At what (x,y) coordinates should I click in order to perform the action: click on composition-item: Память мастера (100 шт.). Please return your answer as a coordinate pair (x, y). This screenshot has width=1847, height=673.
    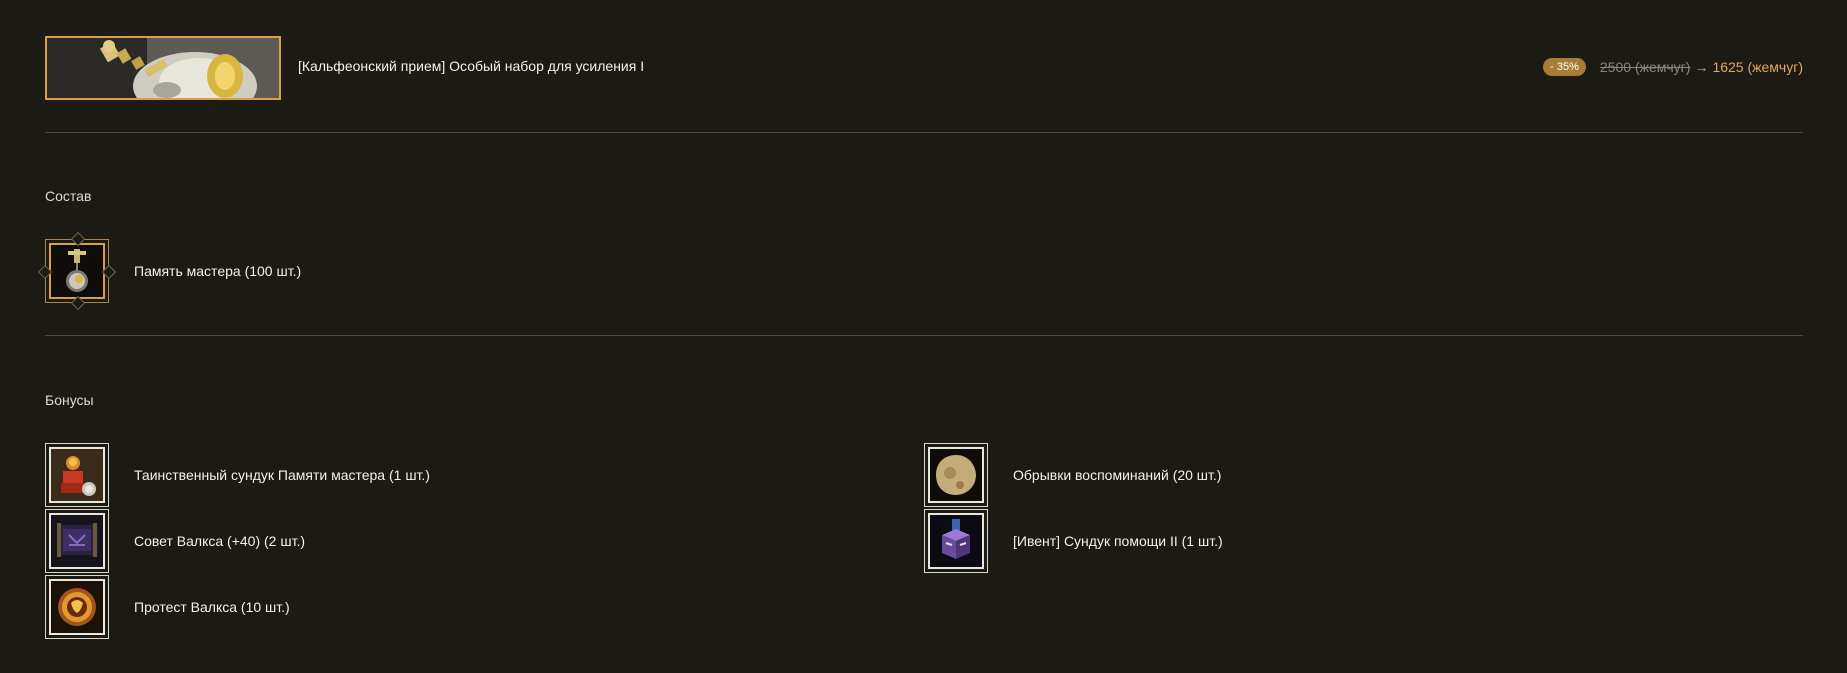
    Looking at the image, I should click on (169, 271).